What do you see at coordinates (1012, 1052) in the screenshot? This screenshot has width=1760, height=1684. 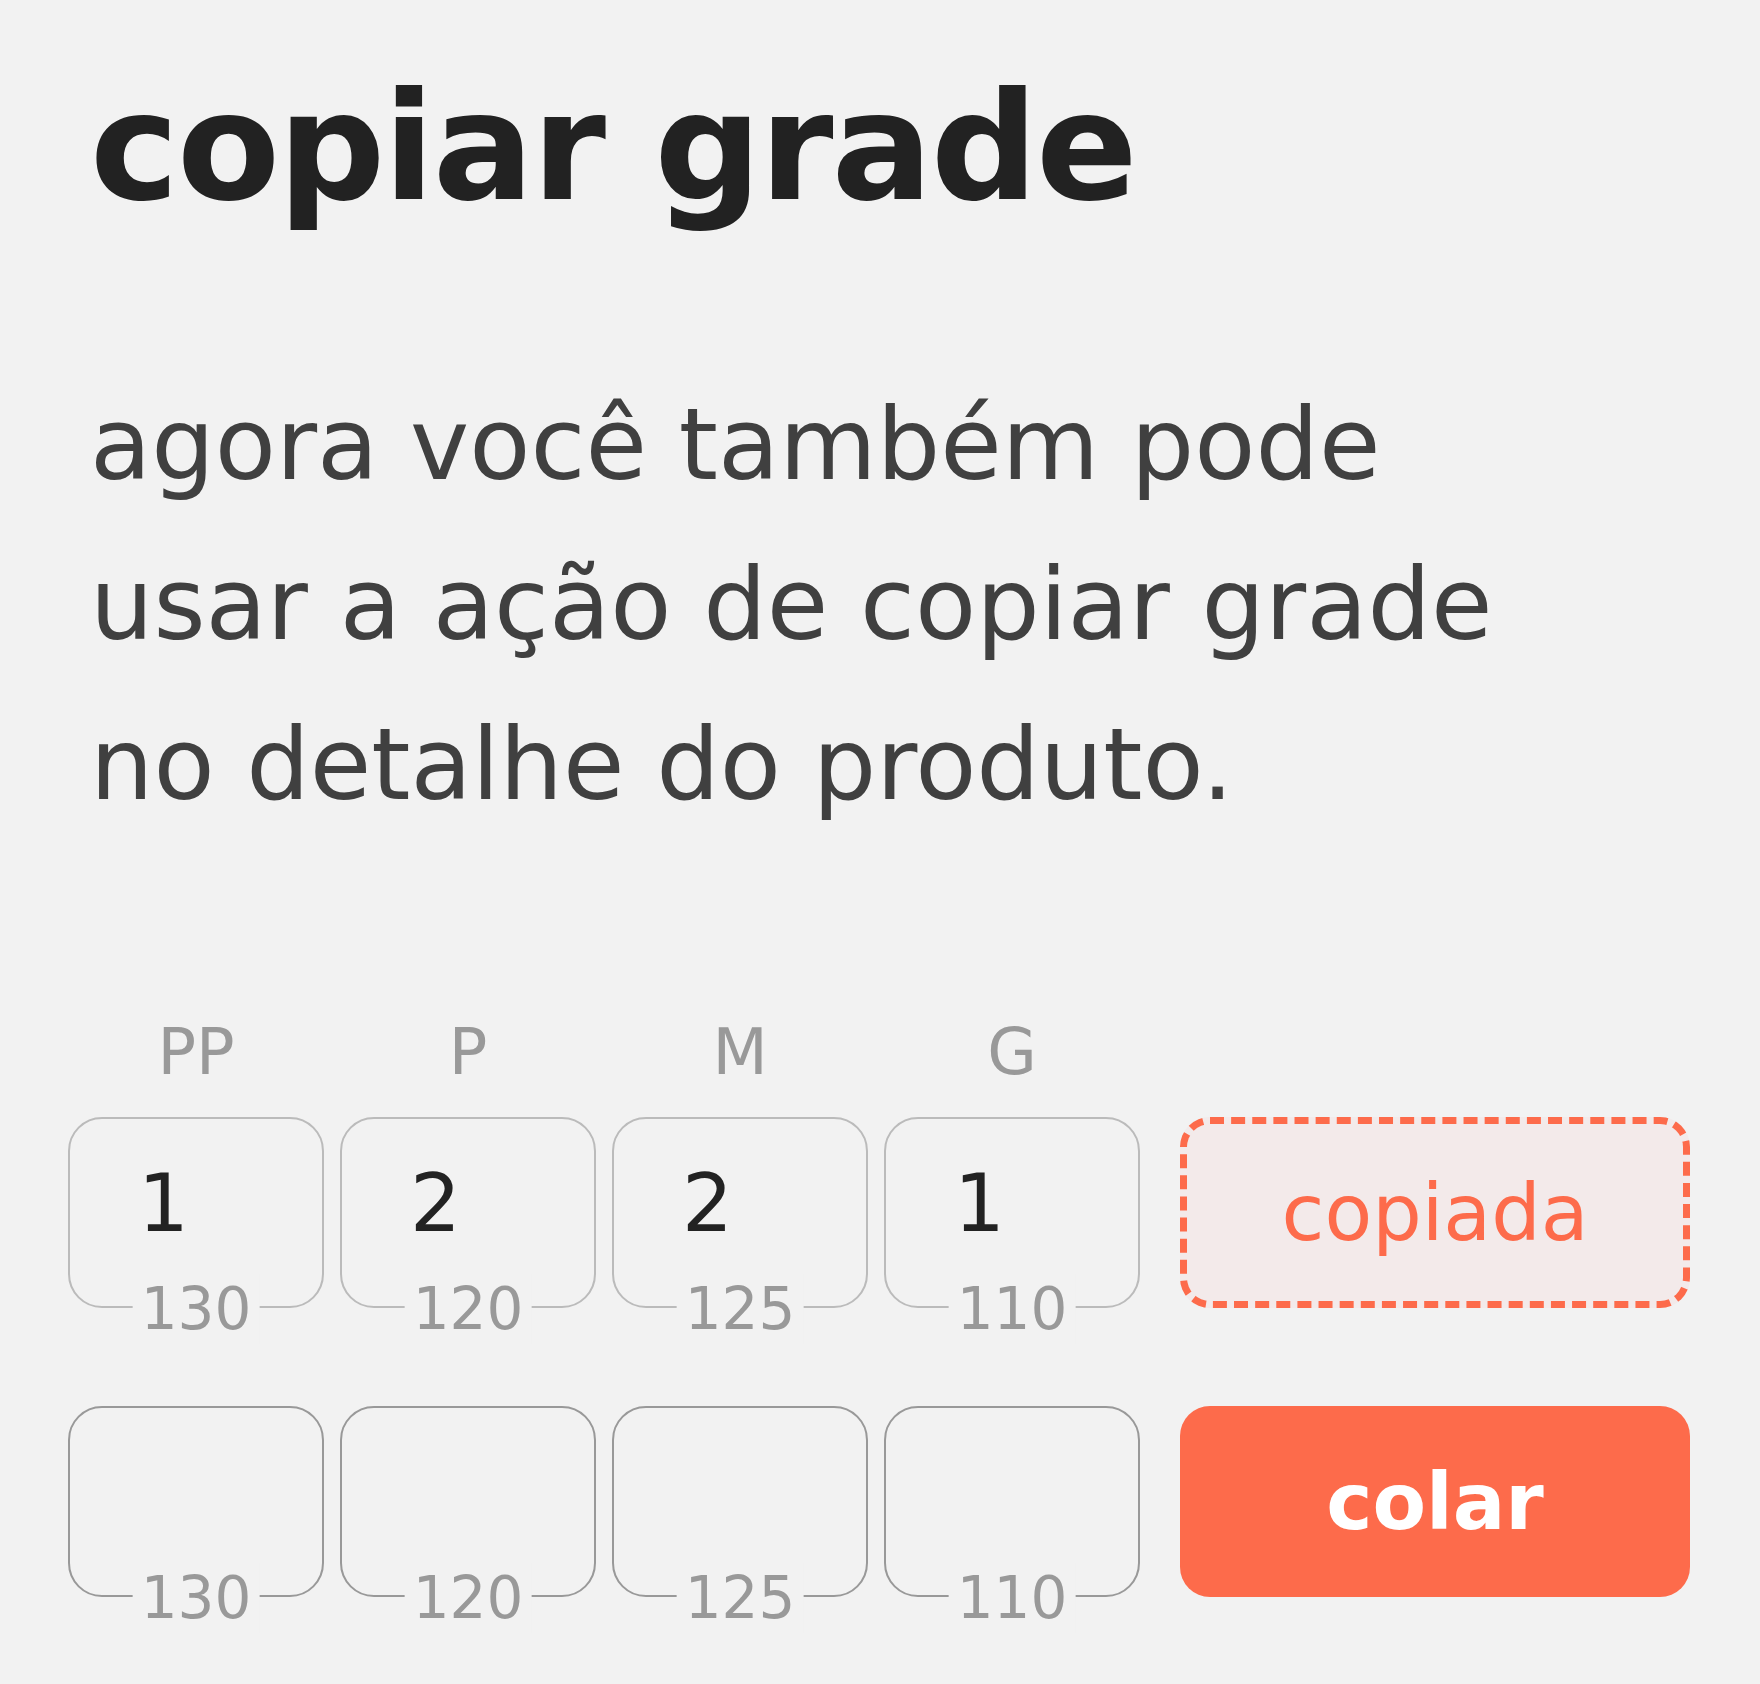 I see `size-label: G` at bounding box center [1012, 1052].